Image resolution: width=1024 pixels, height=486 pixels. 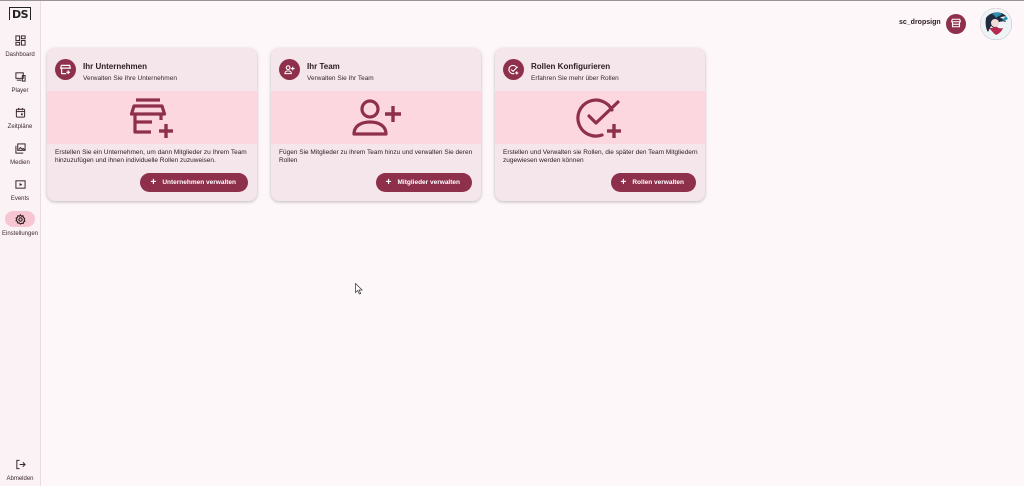 I want to click on sidebar-item-medien: Medien, so click(x=20, y=157).